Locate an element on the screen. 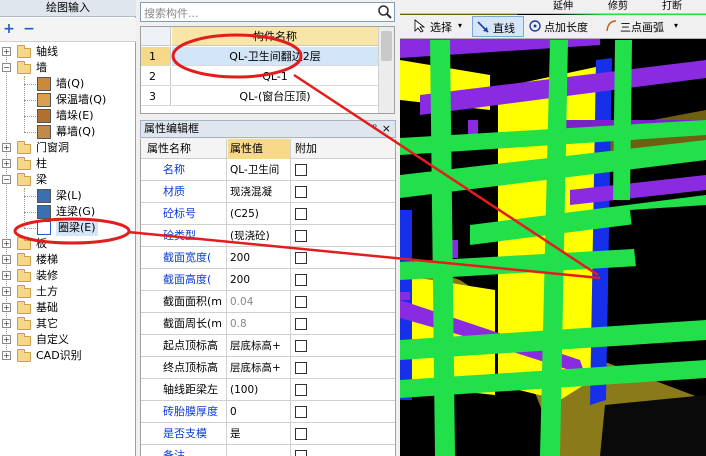 This screenshot has height=456, width=706. tree-item-category: 其它 is located at coordinates (47, 324).